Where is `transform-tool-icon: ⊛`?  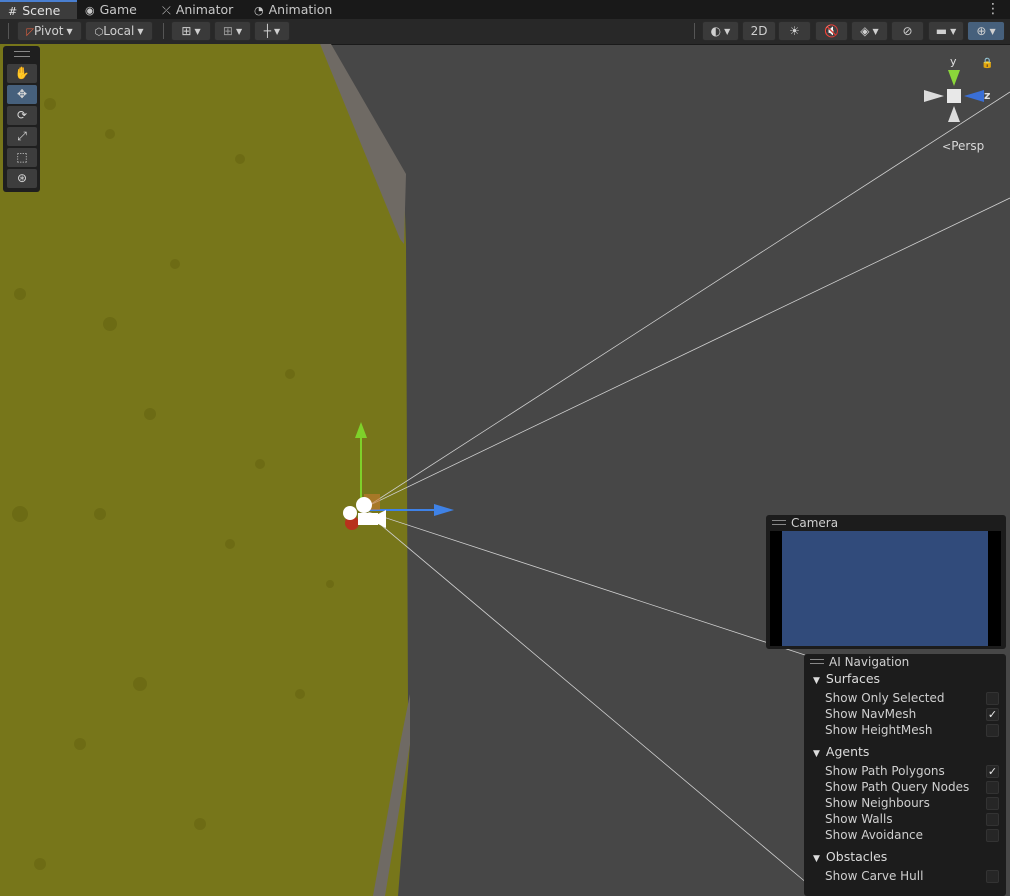 transform-tool-icon: ⊛ is located at coordinates (22, 178).